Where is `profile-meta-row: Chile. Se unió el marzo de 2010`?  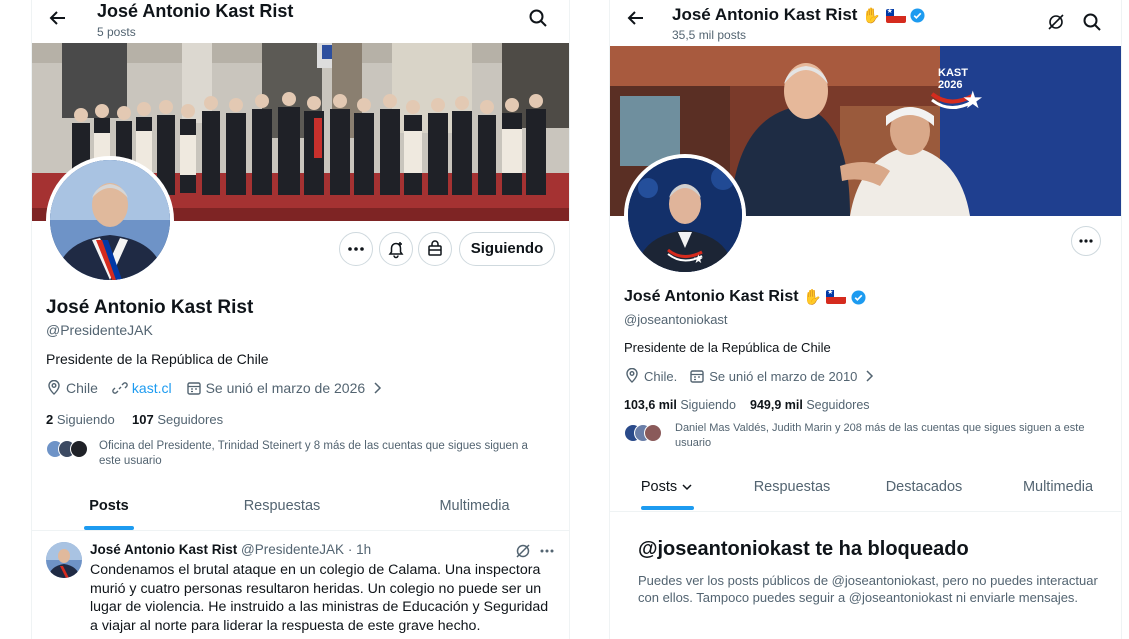 profile-meta-row: Chile. Se unió el marzo de 2010 is located at coordinates (750, 375).